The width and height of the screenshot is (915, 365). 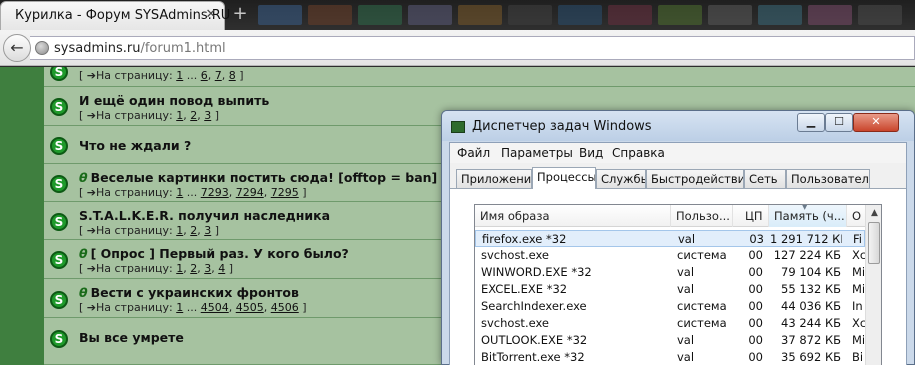 What do you see at coordinates (670, 272) in the screenshot?
I see `process-row: WINWORD.EXE *32 val 00 79 104 КБ Mi` at bounding box center [670, 272].